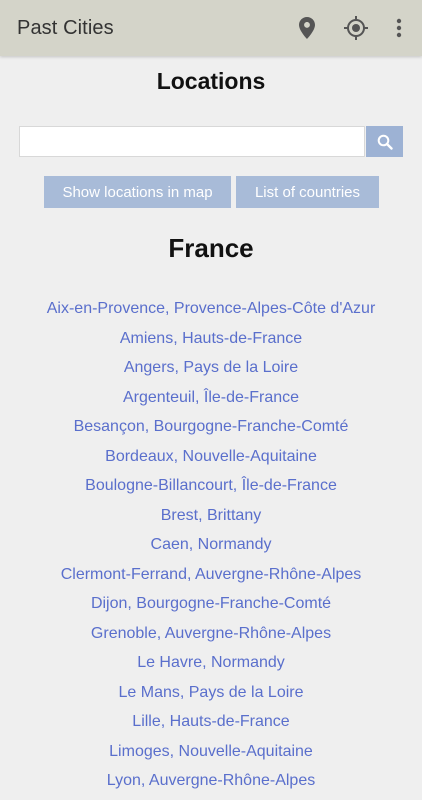 This screenshot has width=422, height=800. What do you see at coordinates (211, 486) in the screenshot?
I see `location-link: Boulogne-Billancourt, Île-de-France` at bounding box center [211, 486].